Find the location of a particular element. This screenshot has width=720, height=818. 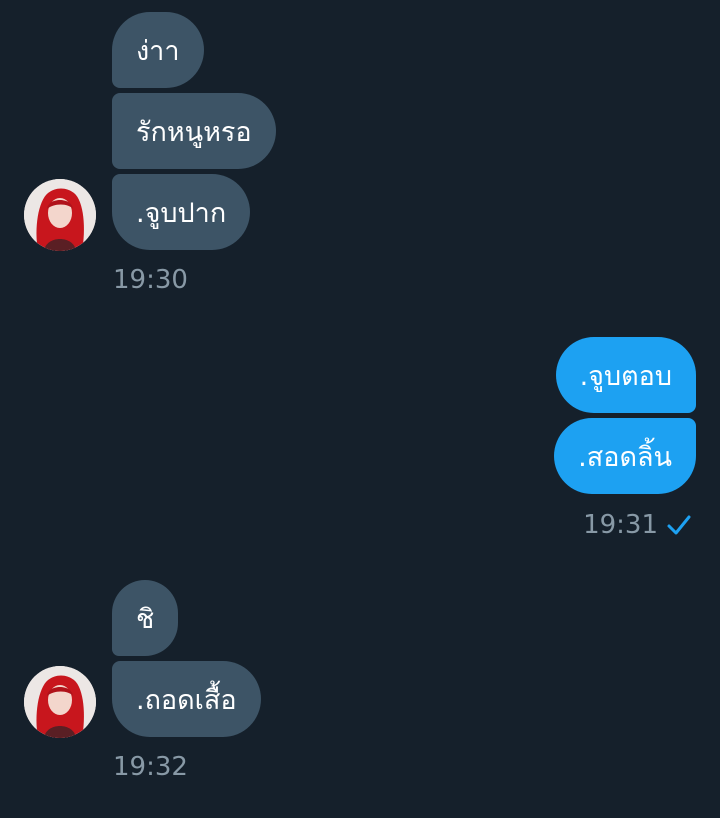

message-timestamp: 19:31 is located at coordinates (620, 525).